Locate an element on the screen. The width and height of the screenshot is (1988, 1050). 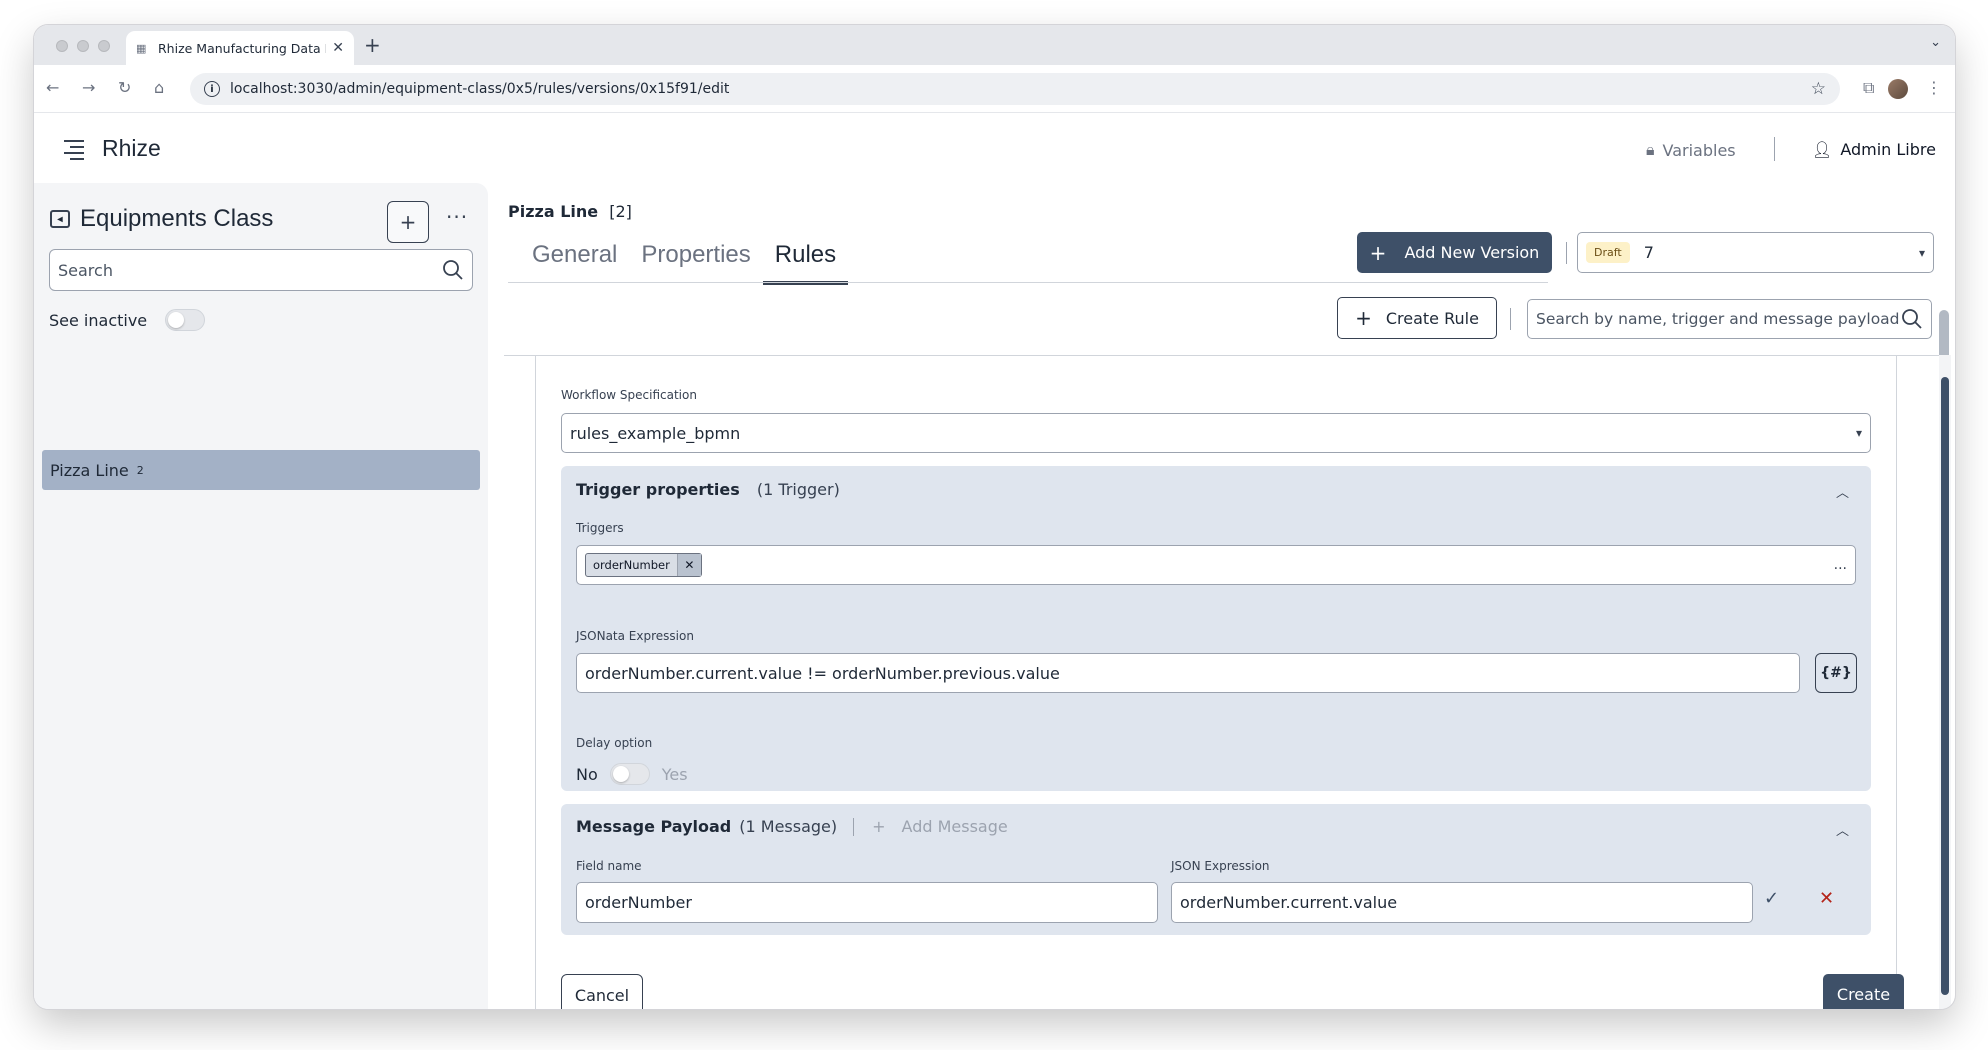
delay-toggle is located at coordinates (629, 774).